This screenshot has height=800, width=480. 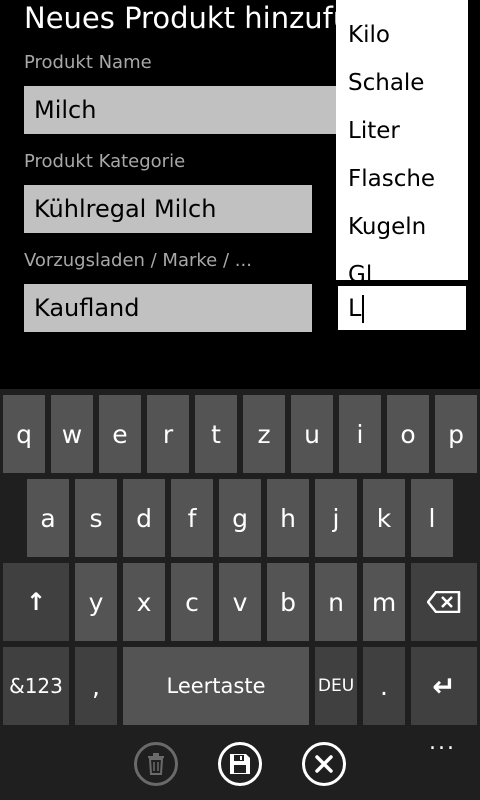 What do you see at coordinates (188, 18) in the screenshot?
I see `page-title: Neues Produkt hinzufü` at bounding box center [188, 18].